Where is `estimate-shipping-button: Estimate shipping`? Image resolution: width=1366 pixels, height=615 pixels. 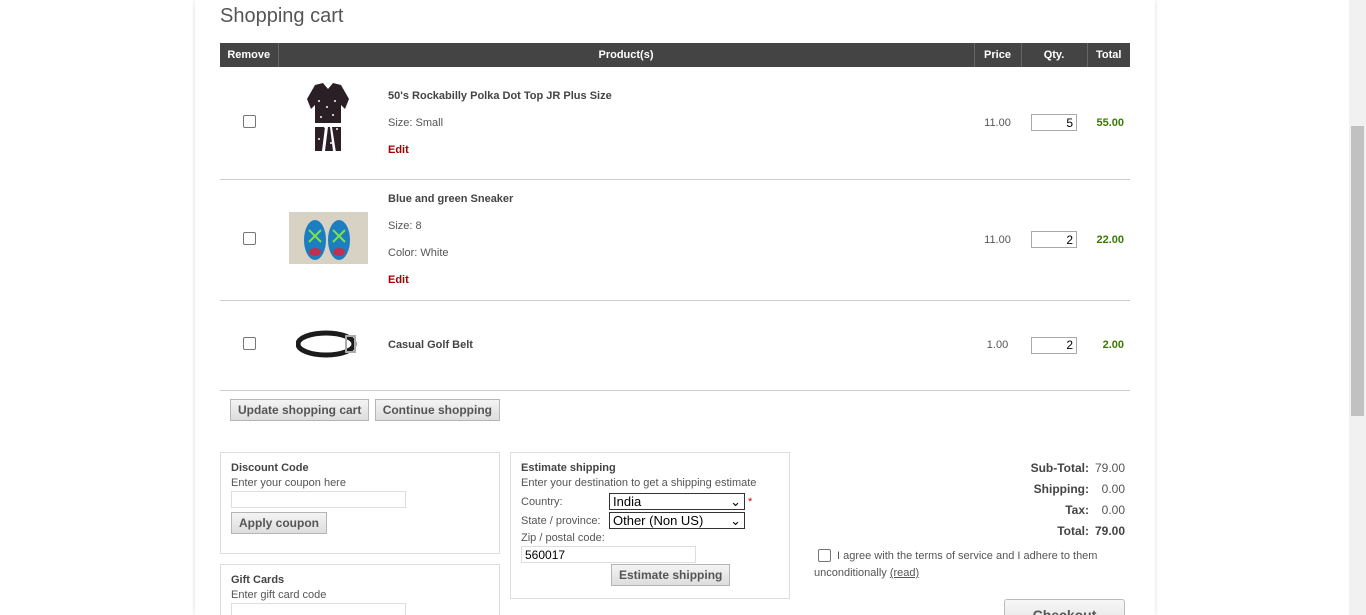
estimate-shipping-button: Estimate shipping is located at coordinates (671, 575).